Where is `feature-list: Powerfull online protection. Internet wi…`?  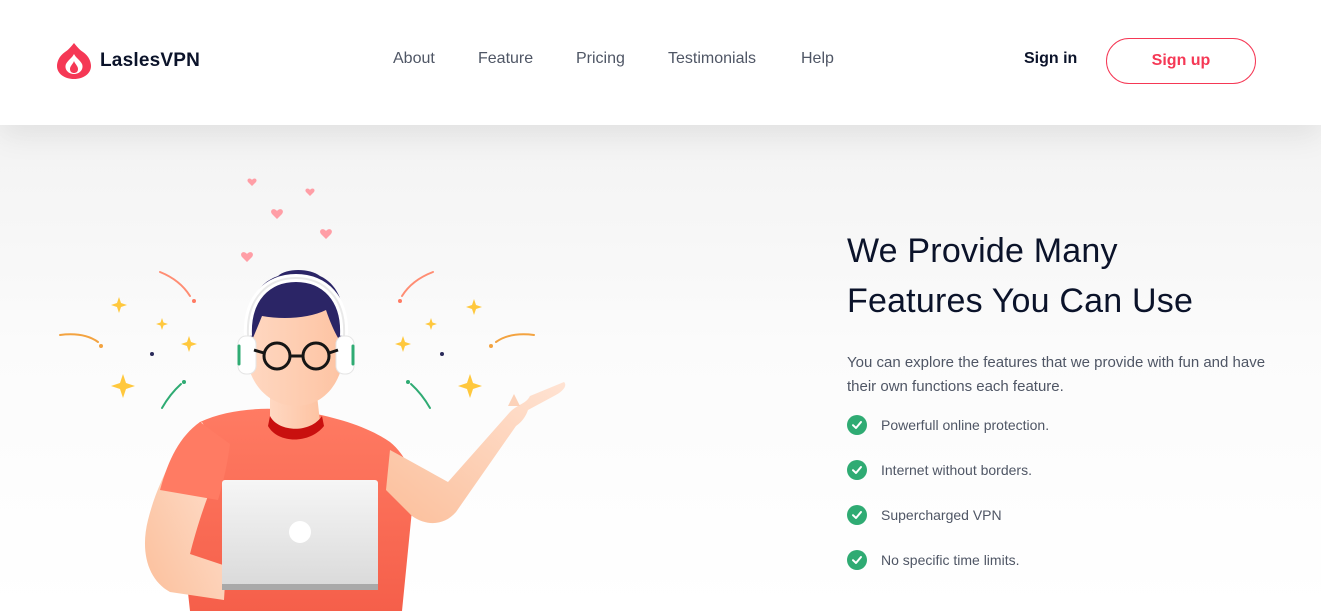
feature-list: Powerfull online protection. Internet wi… is located at coordinates (948, 504).